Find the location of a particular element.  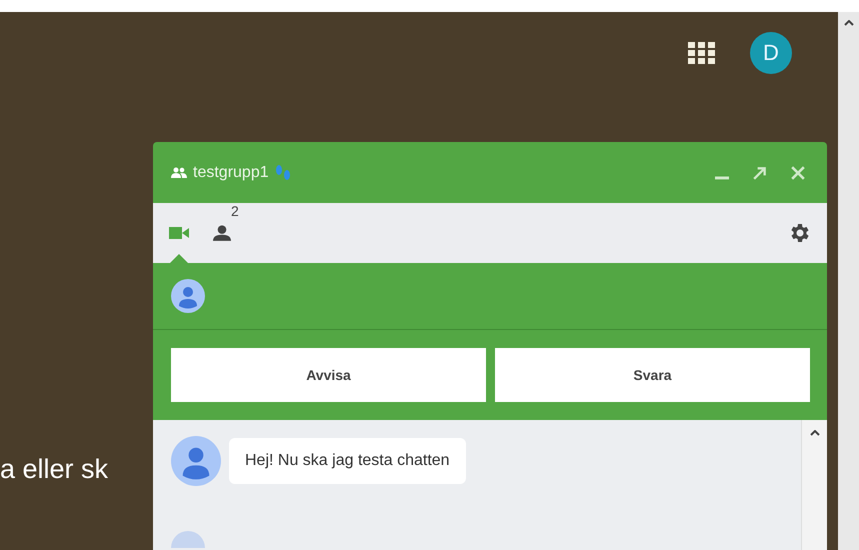

popout-arrow-icon is located at coordinates (760, 173).